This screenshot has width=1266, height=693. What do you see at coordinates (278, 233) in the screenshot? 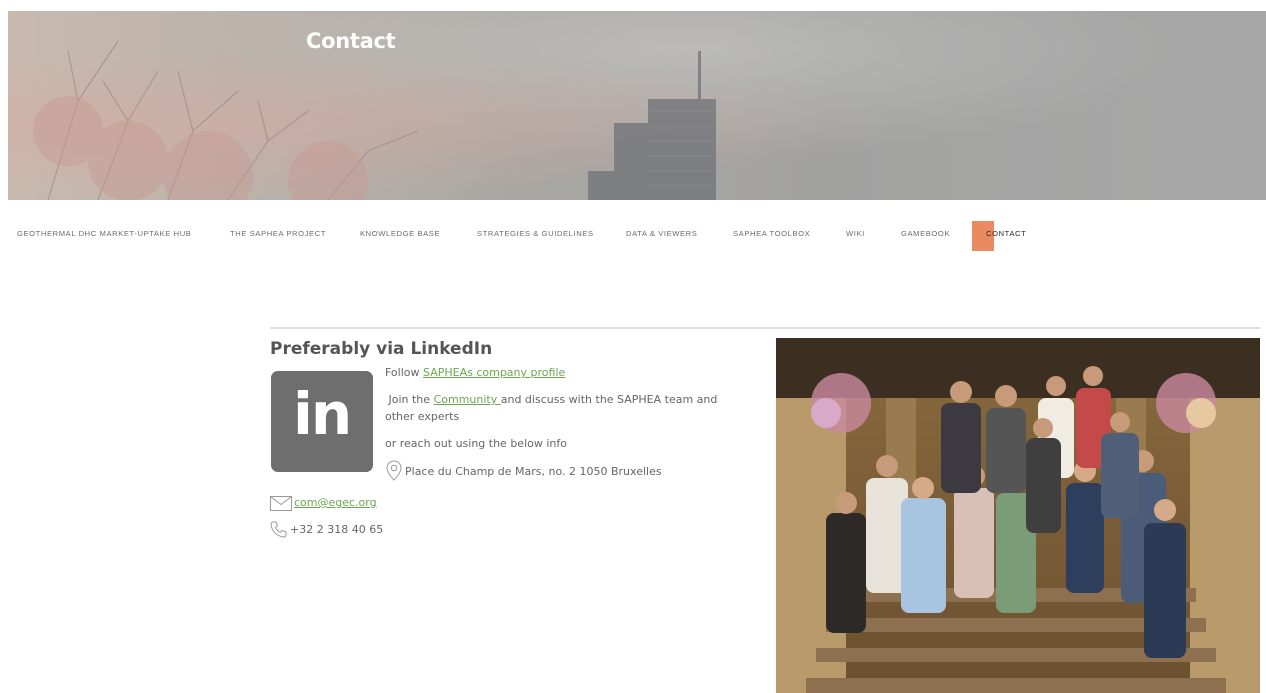
I see `nav-item-saphea-project: THE SAPHEA PROJECT` at bounding box center [278, 233].